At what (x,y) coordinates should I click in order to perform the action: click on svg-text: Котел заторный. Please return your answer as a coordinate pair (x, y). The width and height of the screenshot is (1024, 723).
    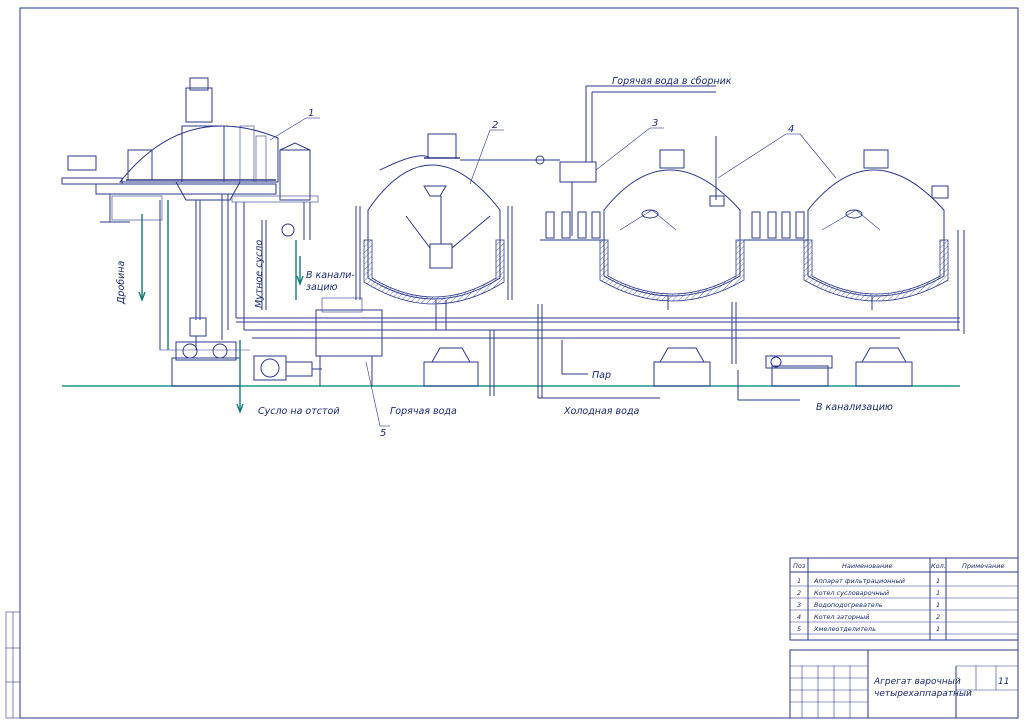
    Looking at the image, I should click on (842, 617).